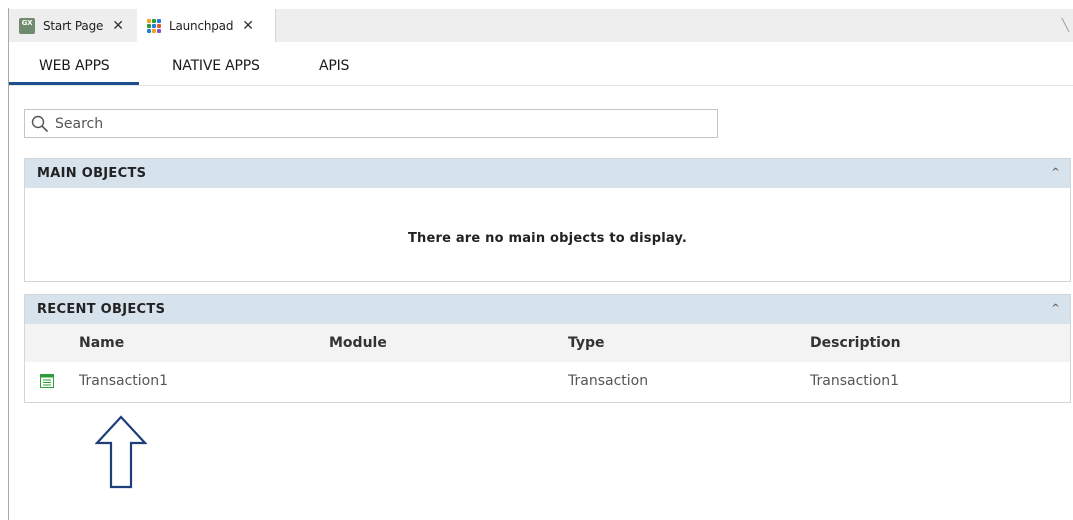 The height and width of the screenshot is (520, 1073). What do you see at coordinates (586, 343) in the screenshot?
I see `column-header-type: Type` at bounding box center [586, 343].